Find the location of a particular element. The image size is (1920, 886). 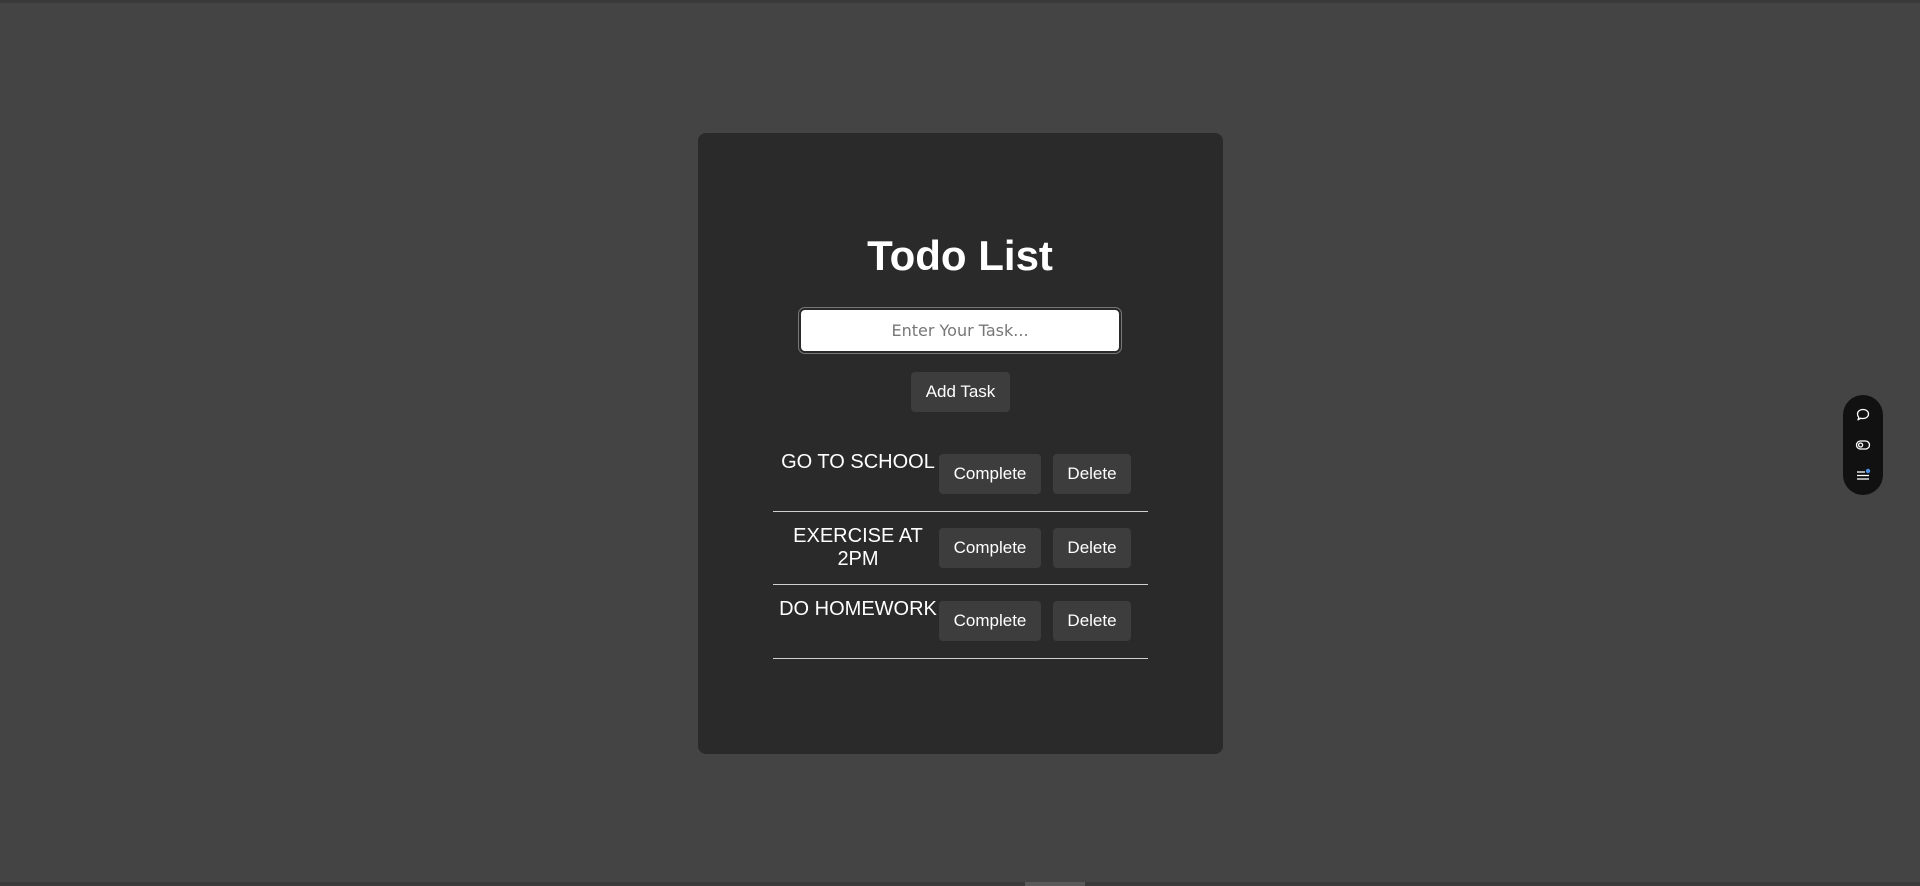

toggle-icon is located at coordinates (1863, 445).